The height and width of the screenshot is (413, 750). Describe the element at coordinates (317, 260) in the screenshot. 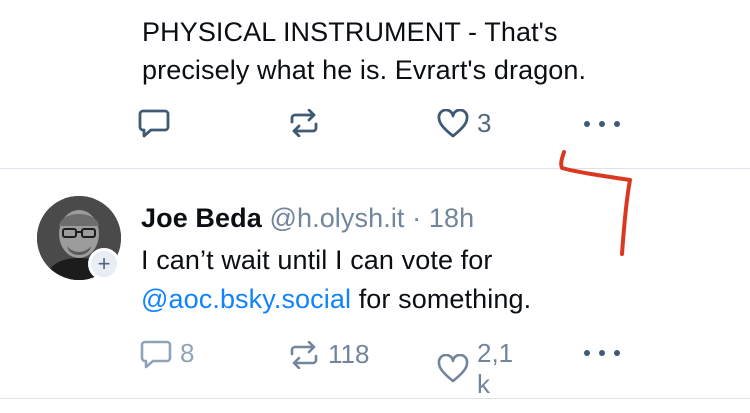

I see `post-text-line: I can’t wait until I can vote for` at that location.